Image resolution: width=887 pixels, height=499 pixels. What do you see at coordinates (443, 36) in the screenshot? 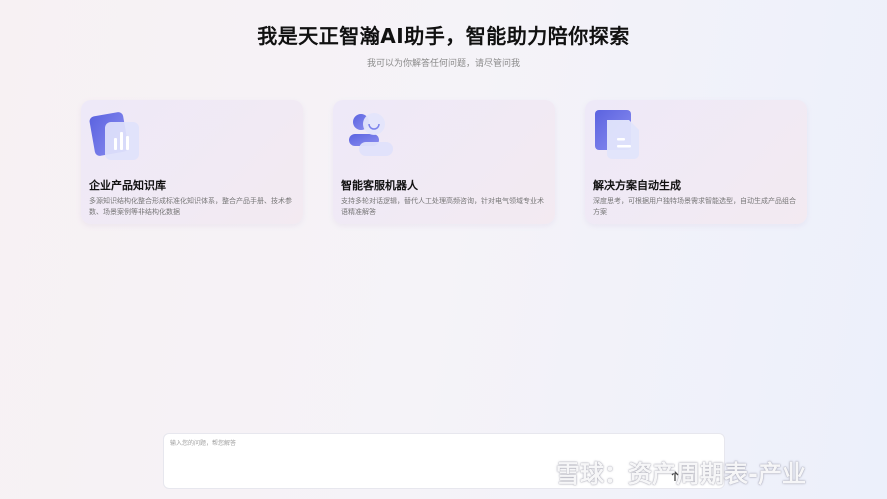
I see `page-title: 我是天正智瀚AI助手，智能助力陪你探索` at bounding box center [443, 36].